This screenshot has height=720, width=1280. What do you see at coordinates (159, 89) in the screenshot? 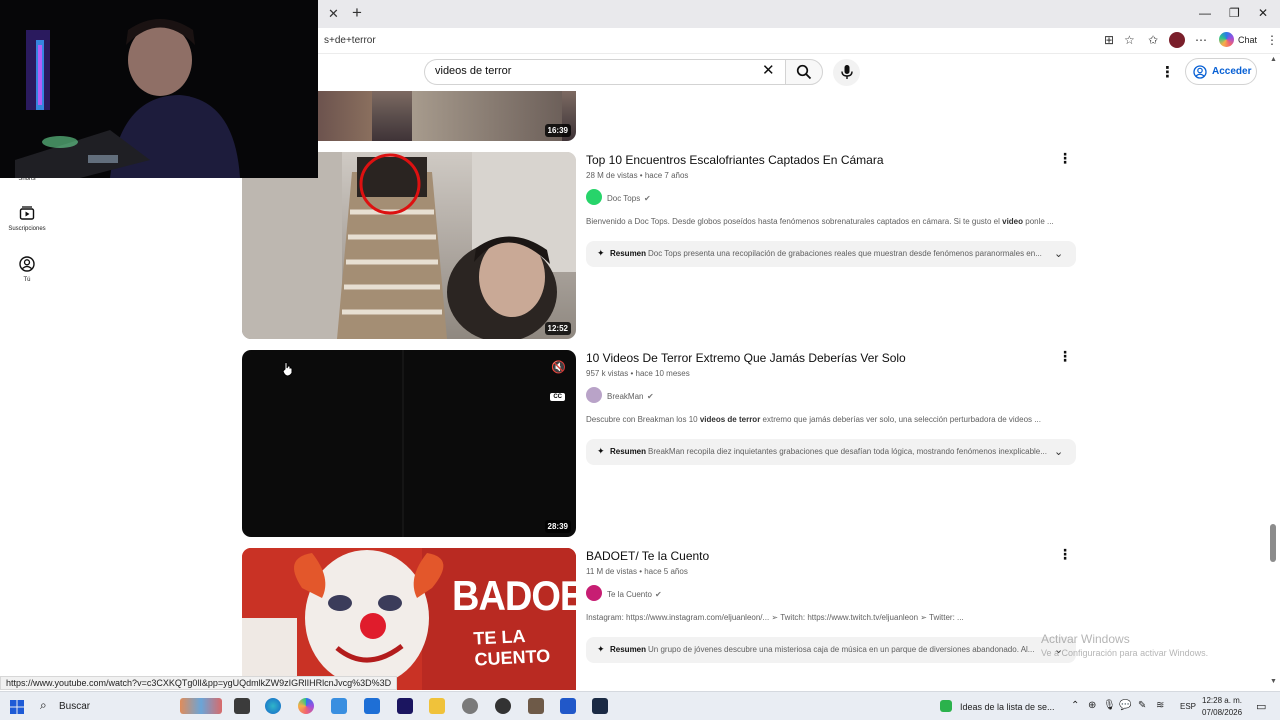
I see `webcam-overlay` at bounding box center [159, 89].